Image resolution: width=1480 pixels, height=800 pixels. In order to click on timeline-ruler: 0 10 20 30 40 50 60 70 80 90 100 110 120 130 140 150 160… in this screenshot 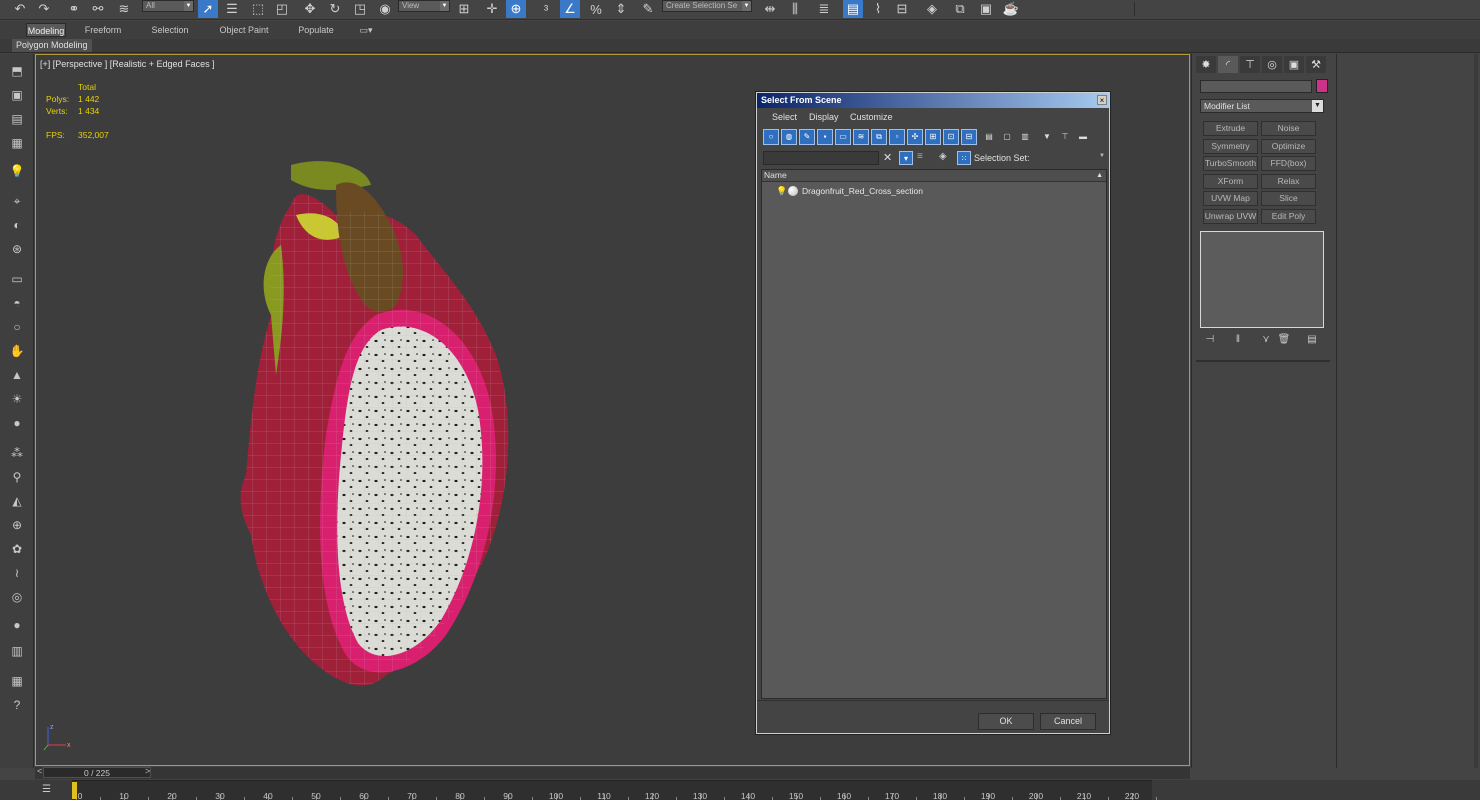, I will do `click(614, 790)`.